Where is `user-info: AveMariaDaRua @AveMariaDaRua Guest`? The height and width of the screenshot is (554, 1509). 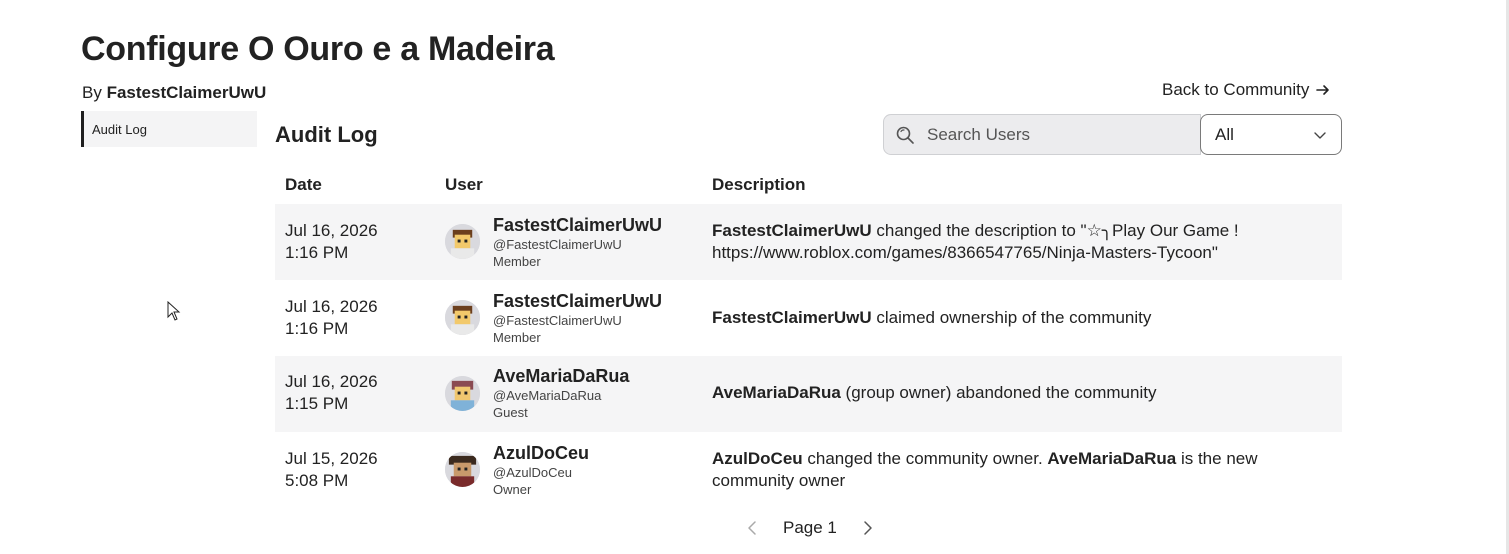 user-info: AveMariaDaRua @AveMariaDaRua Guest is located at coordinates (561, 393).